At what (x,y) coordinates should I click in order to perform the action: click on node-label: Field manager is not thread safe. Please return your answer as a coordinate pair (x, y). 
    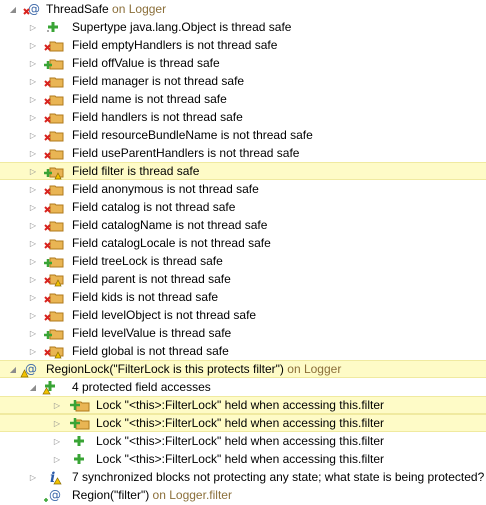
    Looking at the image, I should click on (158, 81).